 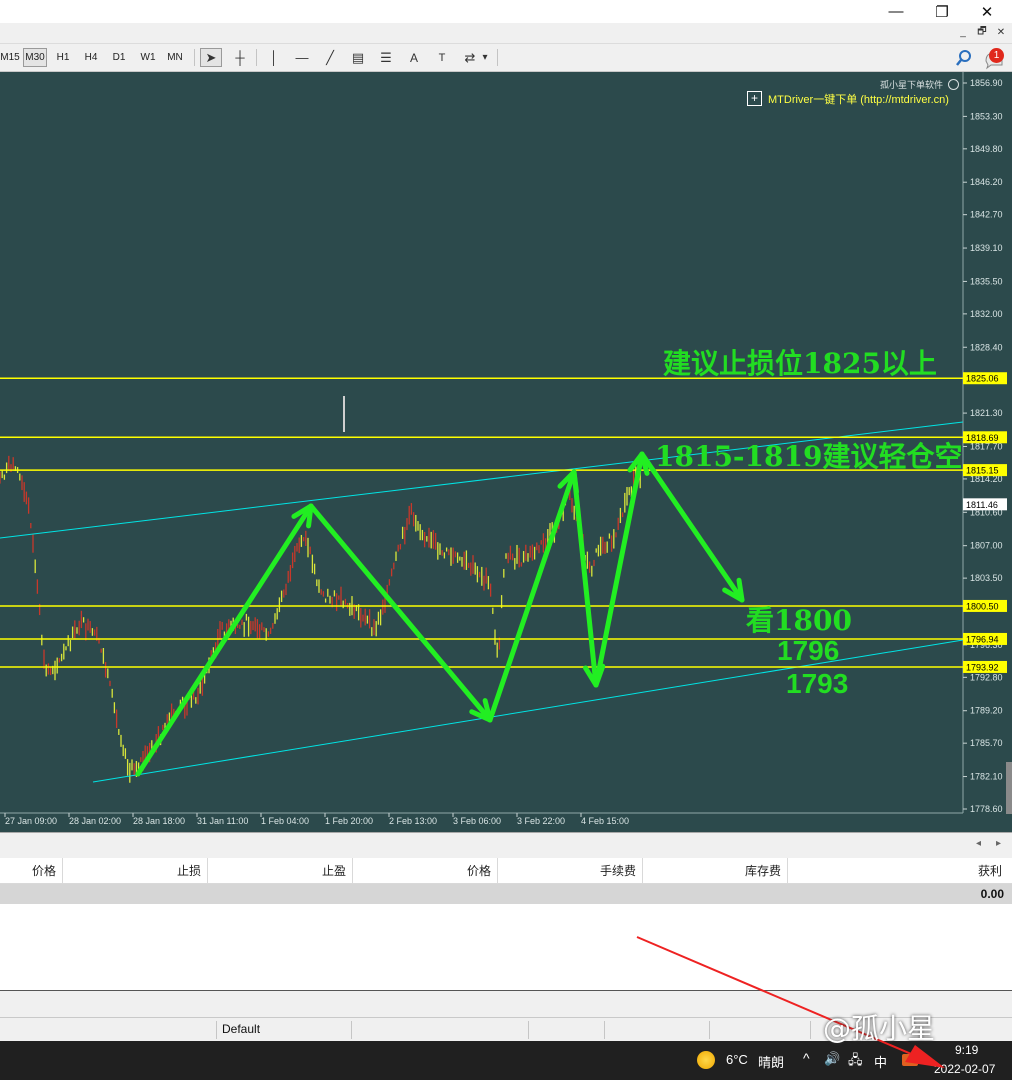 What do you see at coordinates (358, 57) in the screenshot?
I see `channel-icon: ▤` at bounding box center [358, 57].